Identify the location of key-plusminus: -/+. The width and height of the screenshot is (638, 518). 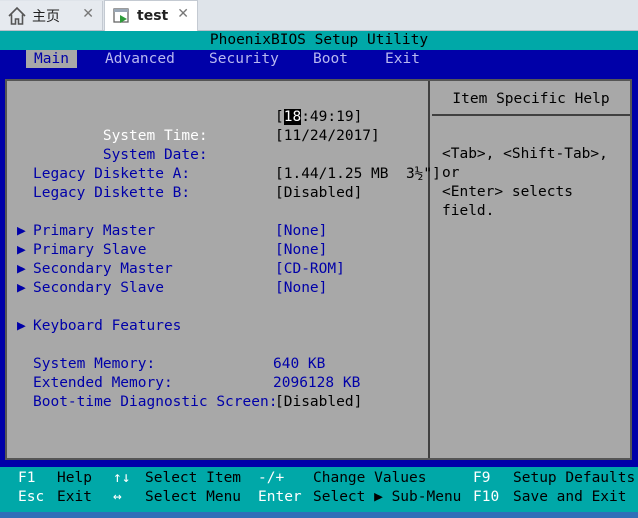
(271, 478).